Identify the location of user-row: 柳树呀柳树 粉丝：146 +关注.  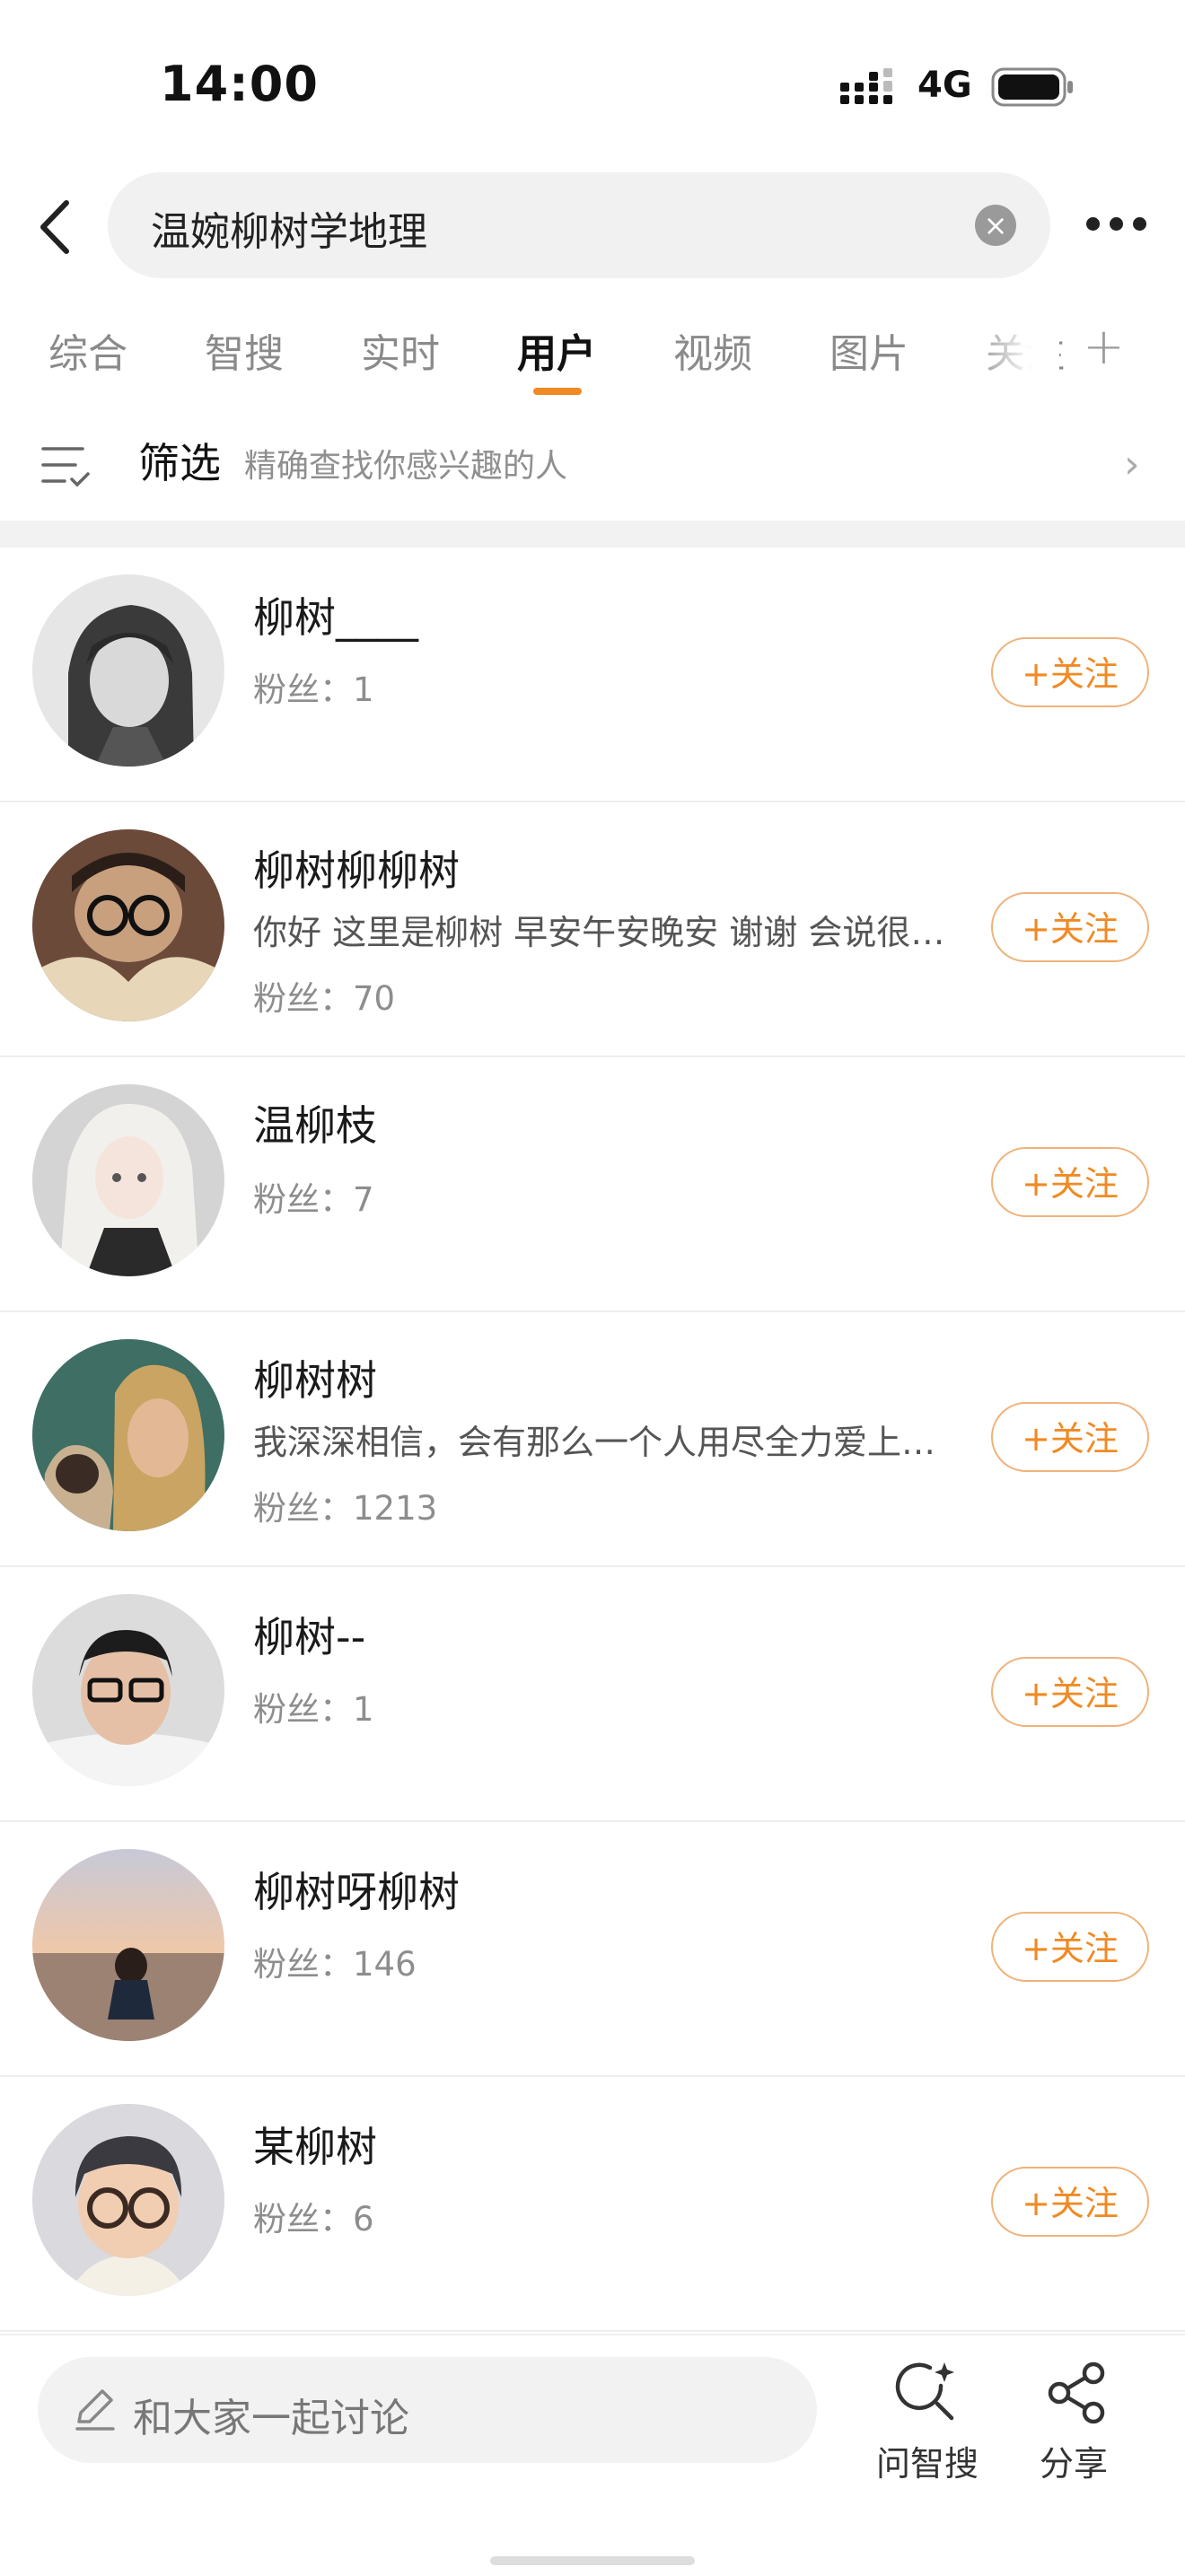
(592, 1949).